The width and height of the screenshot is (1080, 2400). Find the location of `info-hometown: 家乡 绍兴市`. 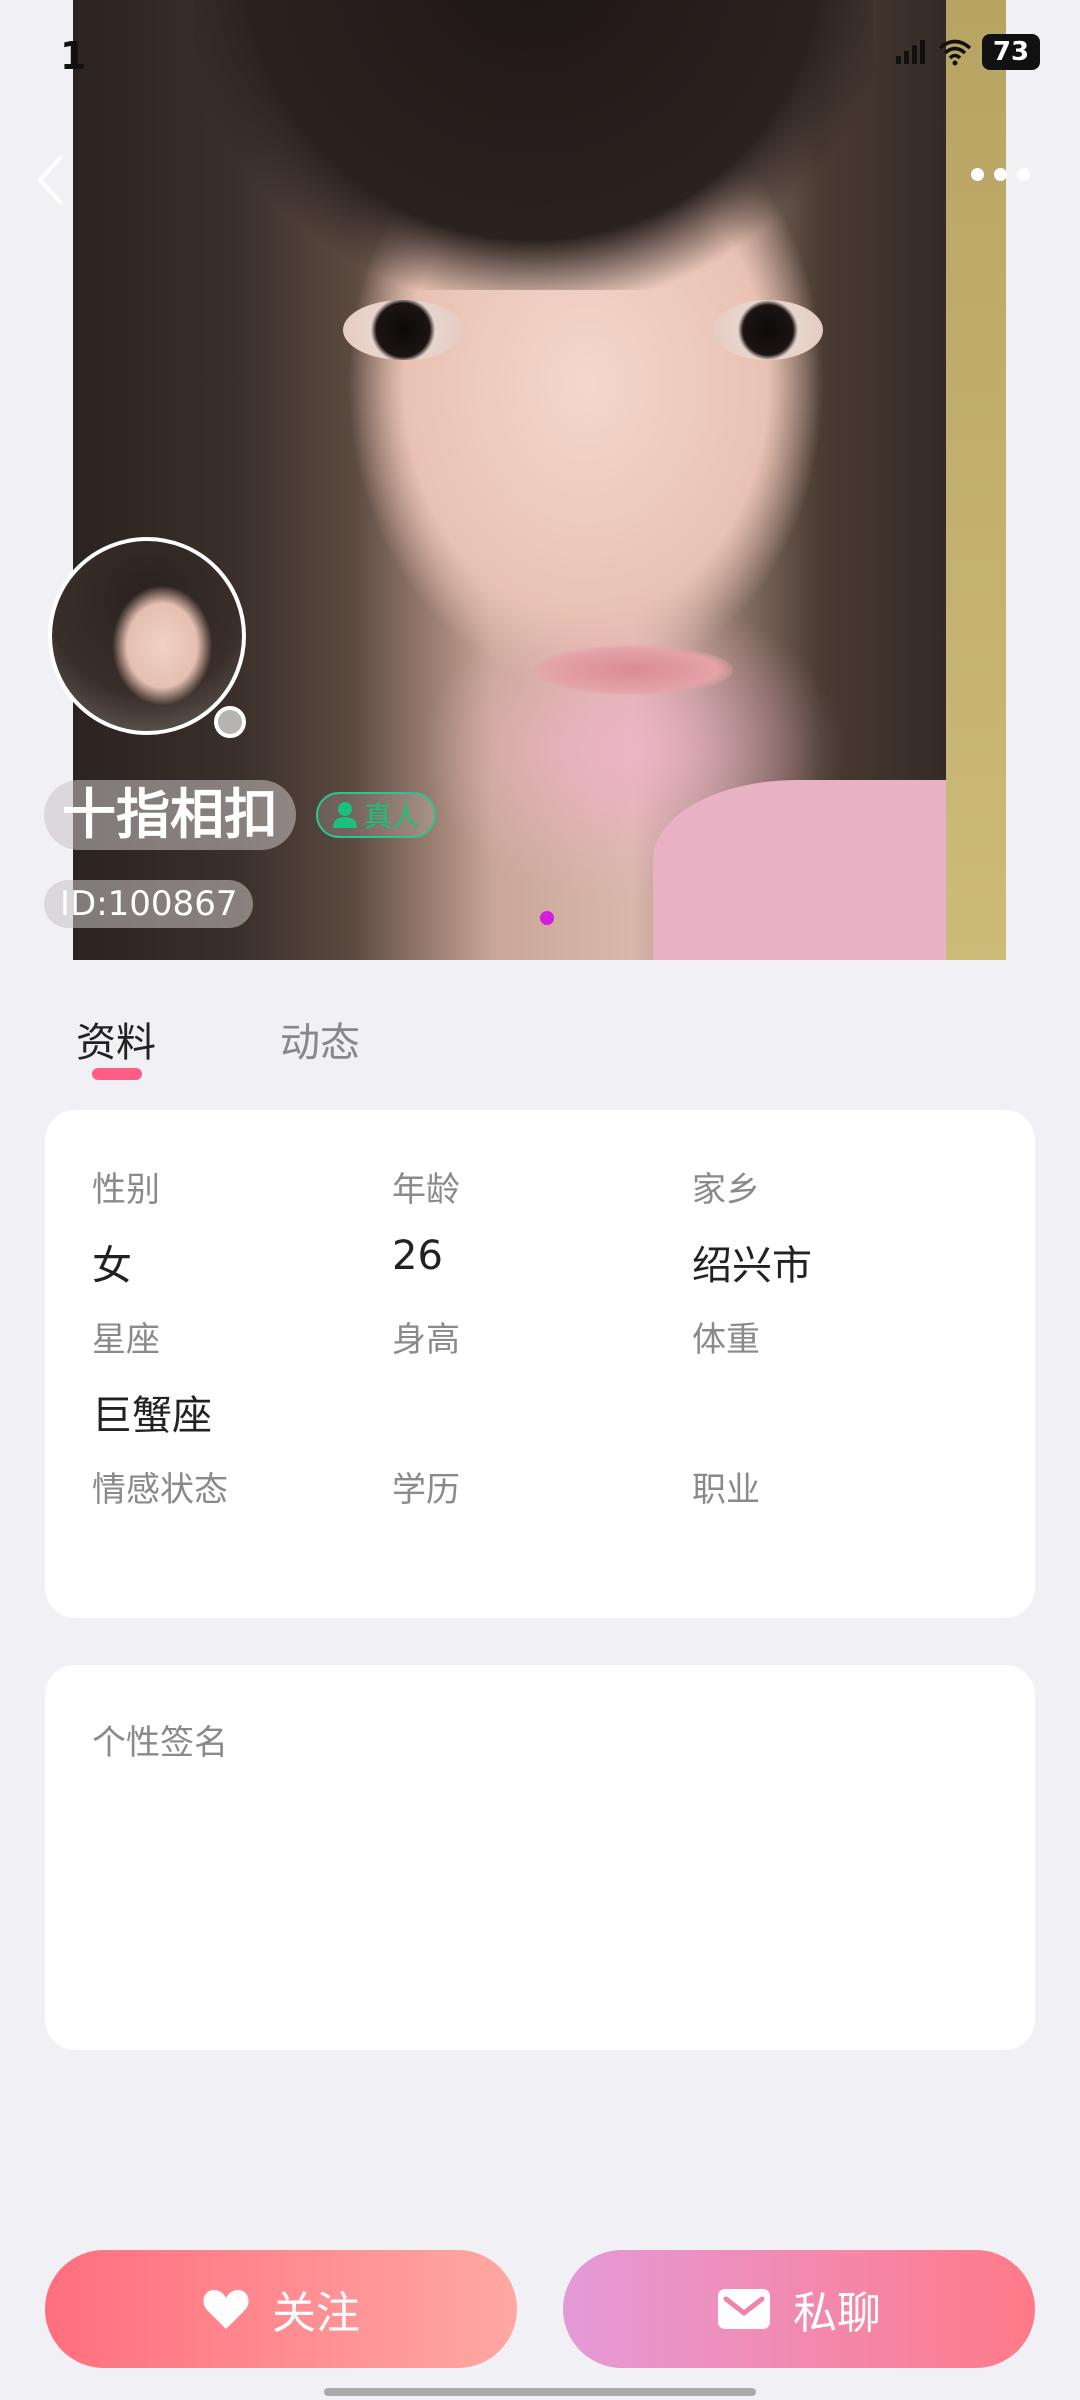

info-hometown: 家乡 绍兴市 is located at coordinates (752, 1226).